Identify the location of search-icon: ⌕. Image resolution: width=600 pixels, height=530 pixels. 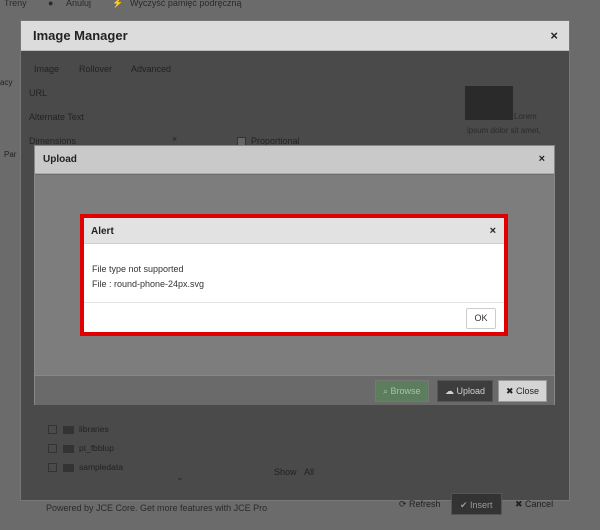
(387, 391).